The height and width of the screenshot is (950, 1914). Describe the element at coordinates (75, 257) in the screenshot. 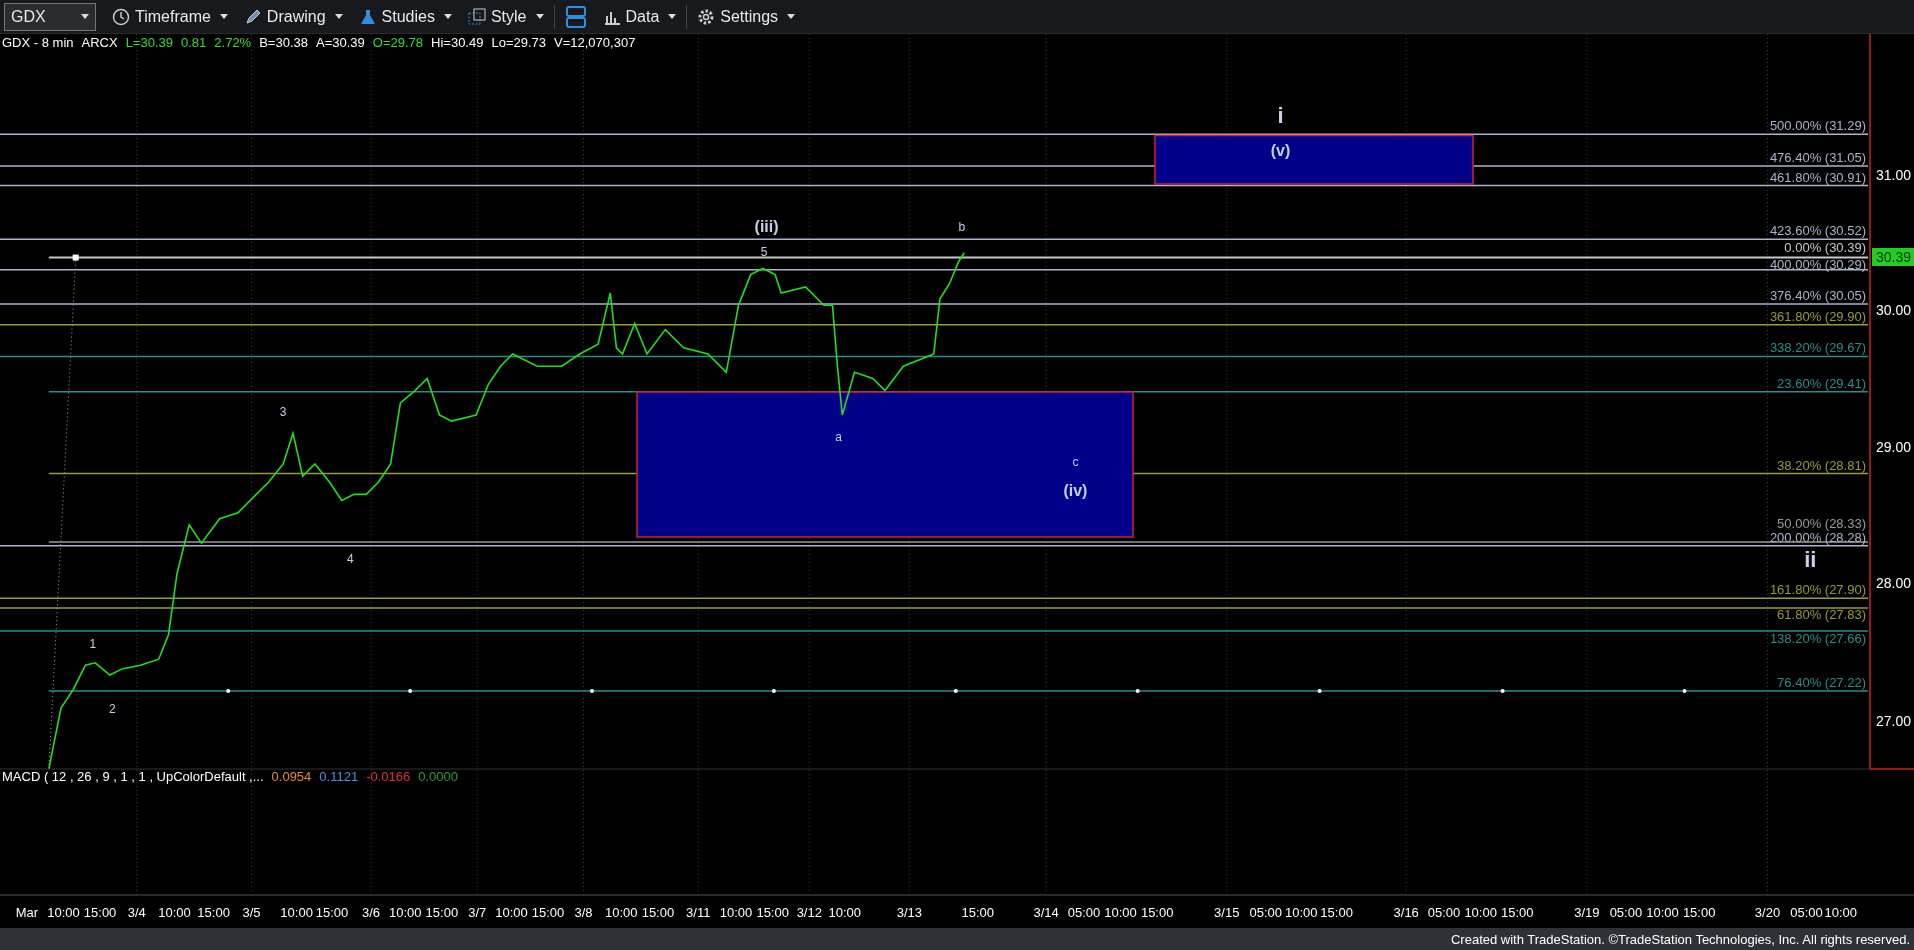

I see `anchor-handle` at that location.